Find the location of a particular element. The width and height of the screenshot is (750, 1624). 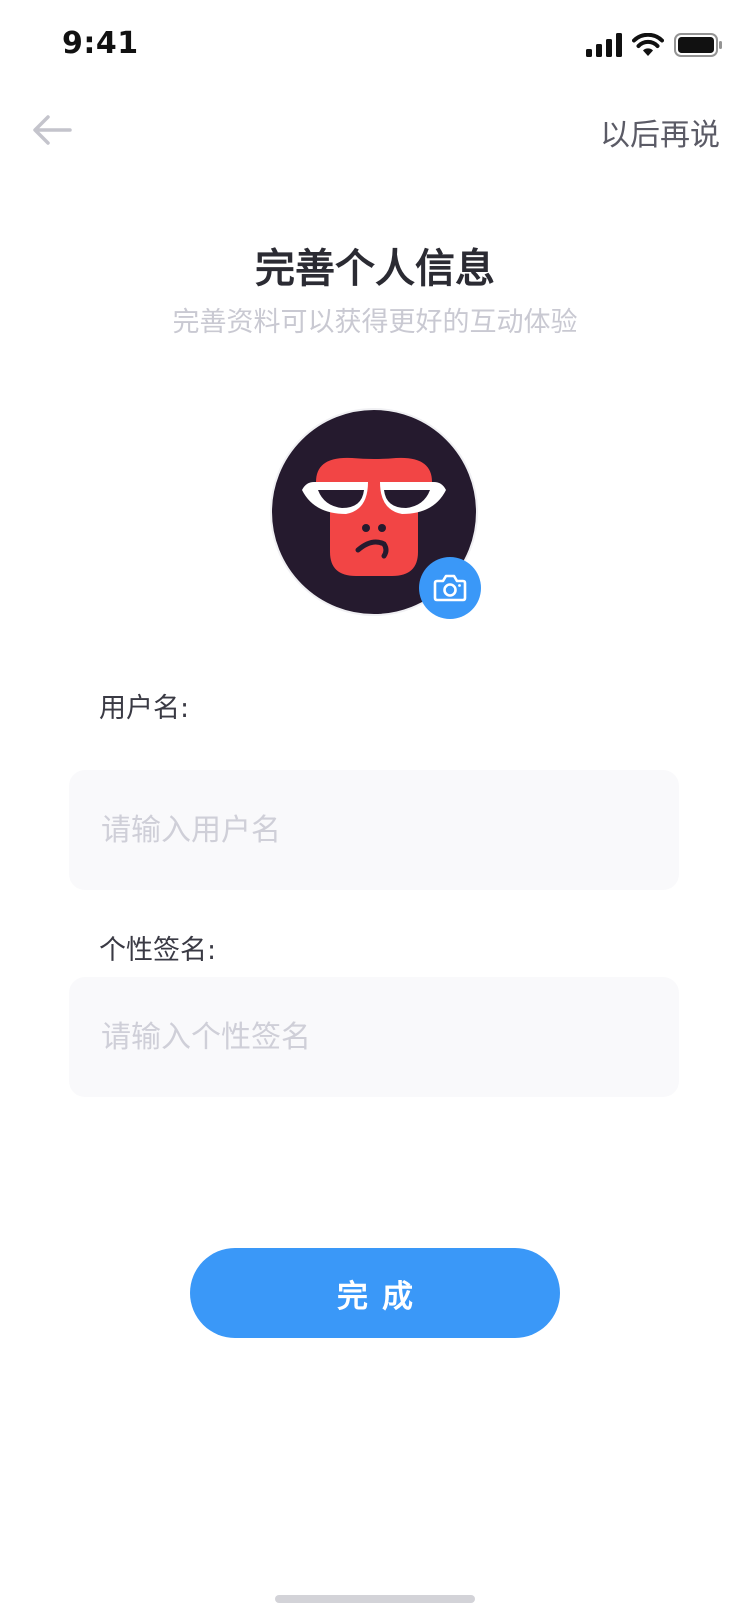

complete-button: 完成 is located at coordinates (375, 1293).